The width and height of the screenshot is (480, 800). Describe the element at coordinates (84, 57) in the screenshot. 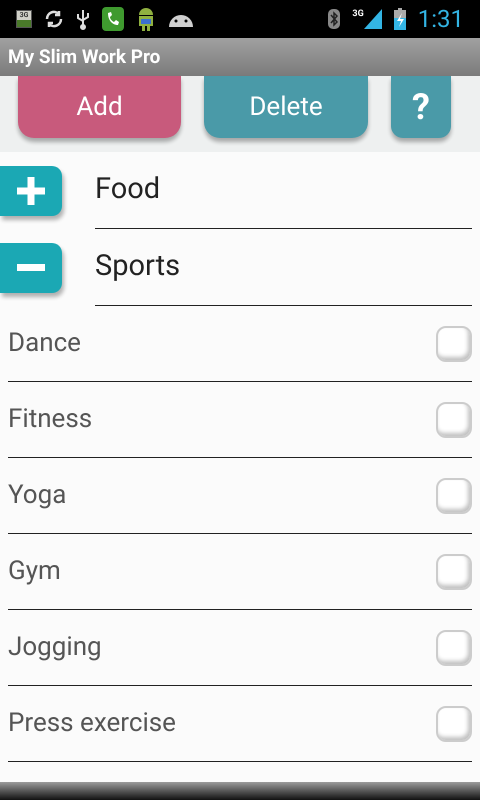

I see `app-title: My Slim Work Pro` at that location.